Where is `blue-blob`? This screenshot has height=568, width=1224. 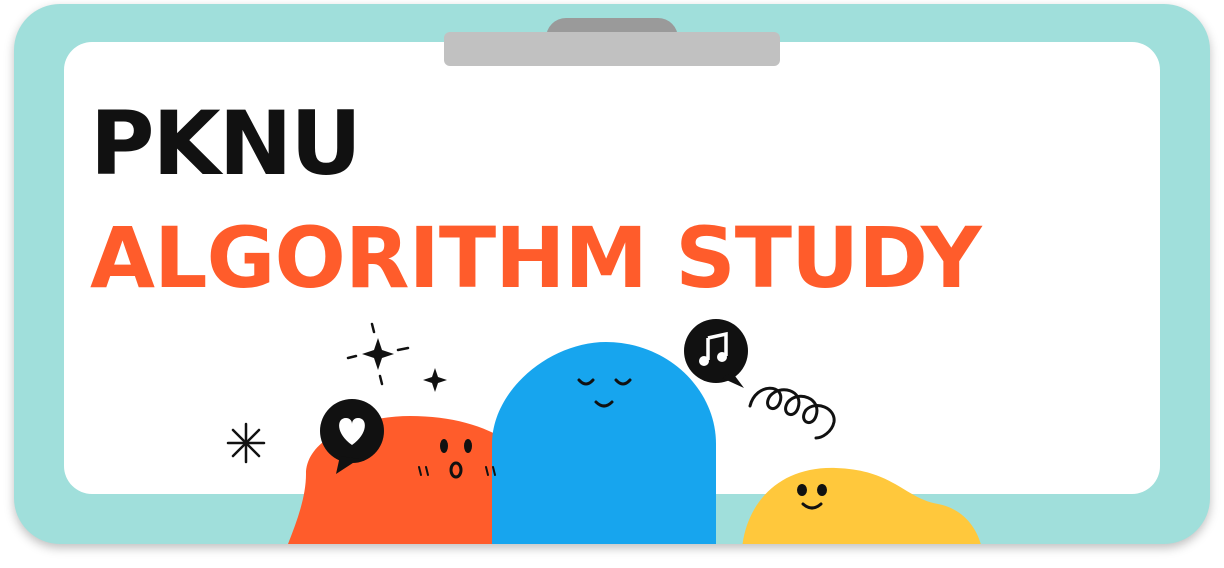 blue-blob is located at coordinates (604, 443).